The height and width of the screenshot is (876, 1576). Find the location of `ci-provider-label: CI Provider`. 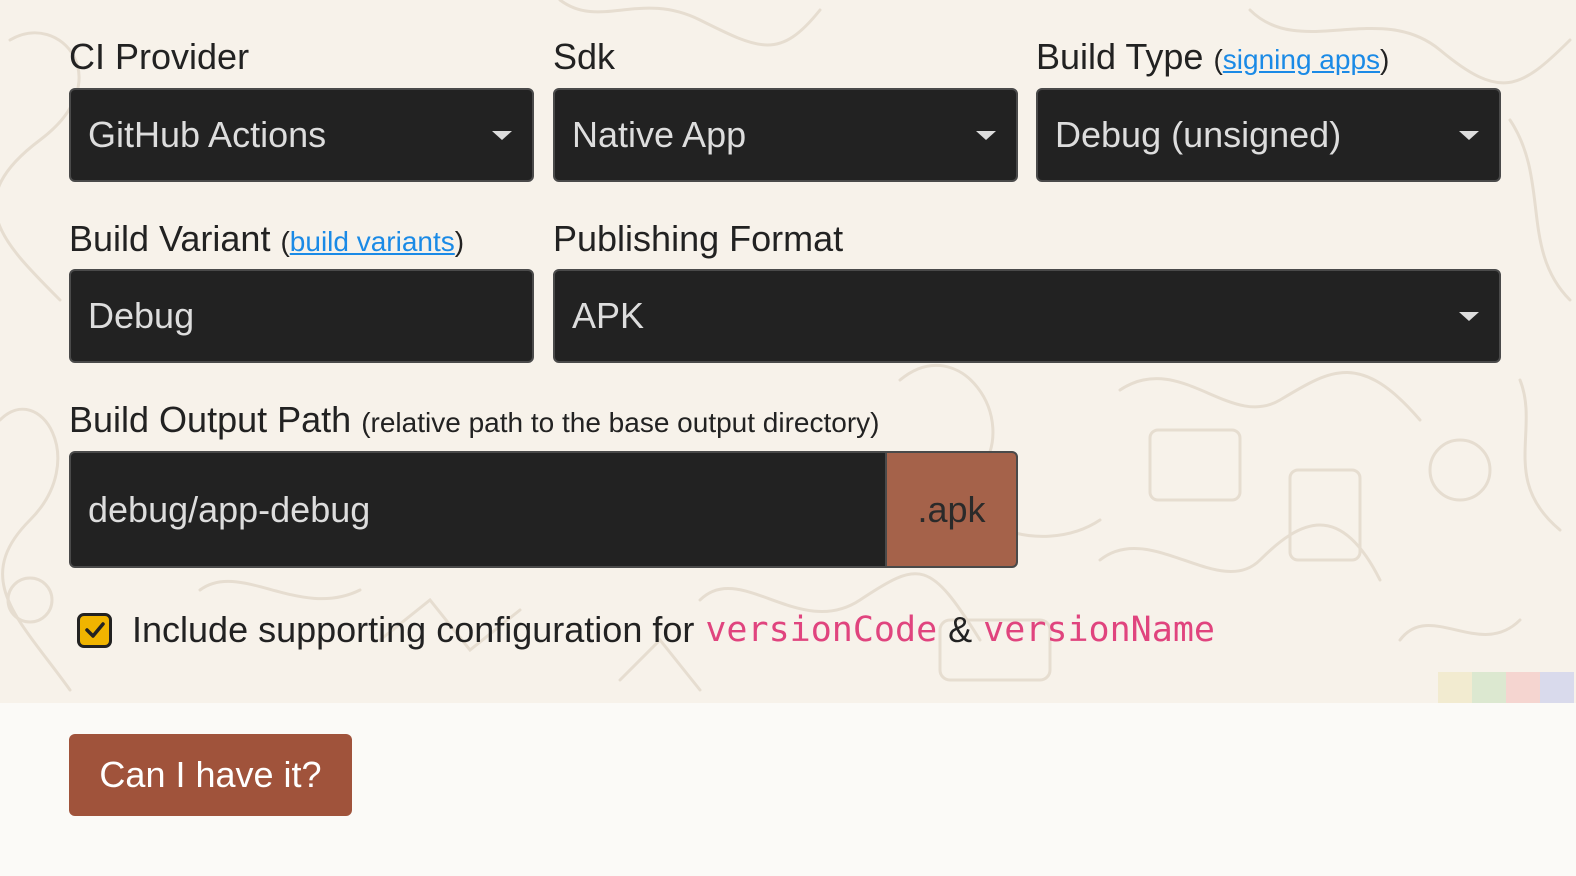

ci-provider-label: CI Provider is located at coordinates (159, 57).